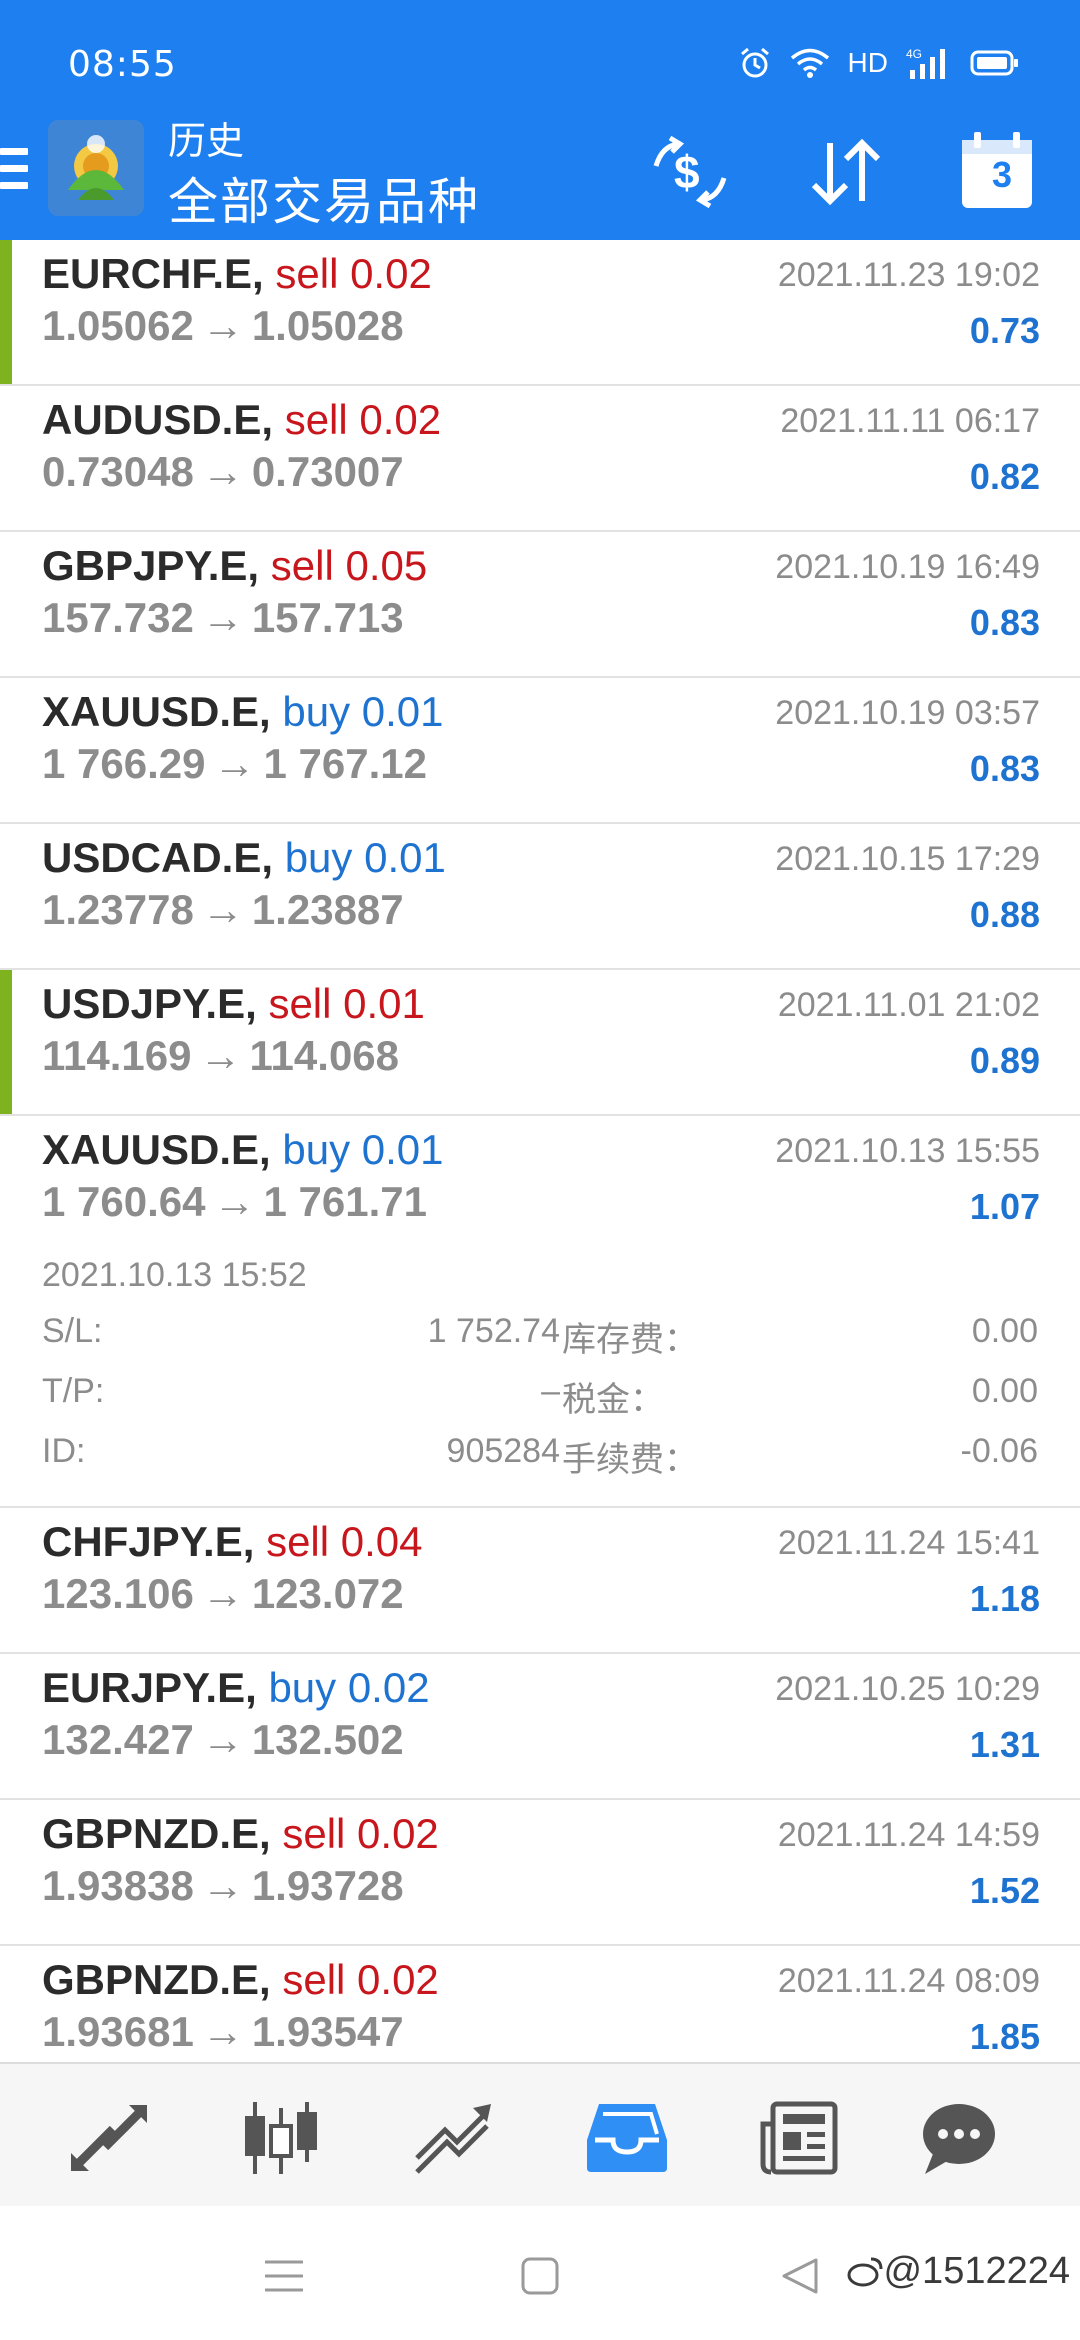  I want to click on open-price: 123.106, so click(118, 1593).